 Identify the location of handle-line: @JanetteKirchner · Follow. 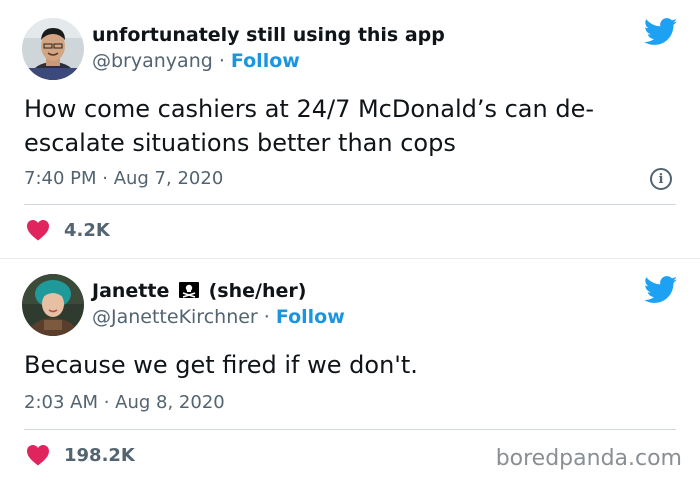
(218, 317).